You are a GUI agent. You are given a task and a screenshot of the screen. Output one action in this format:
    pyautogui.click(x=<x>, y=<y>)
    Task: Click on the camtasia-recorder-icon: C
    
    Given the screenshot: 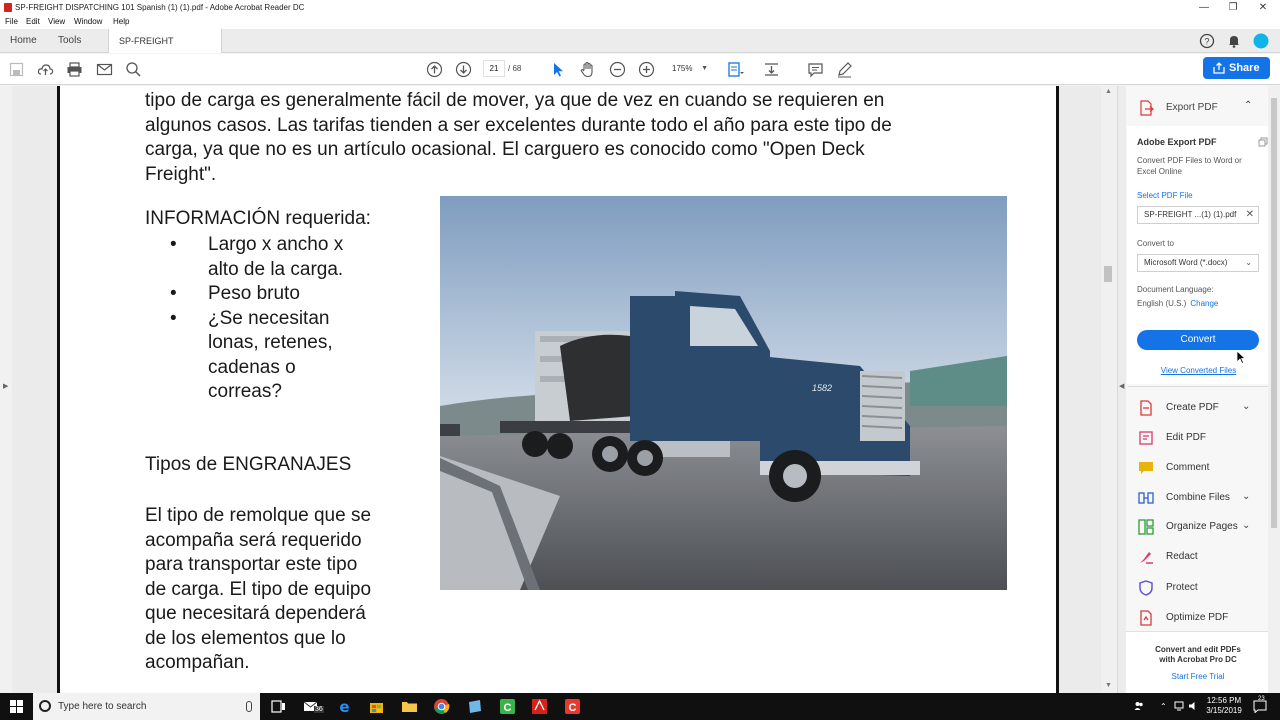 What is the action you would take?
    pyautogui.click(x=572, y=706)
    